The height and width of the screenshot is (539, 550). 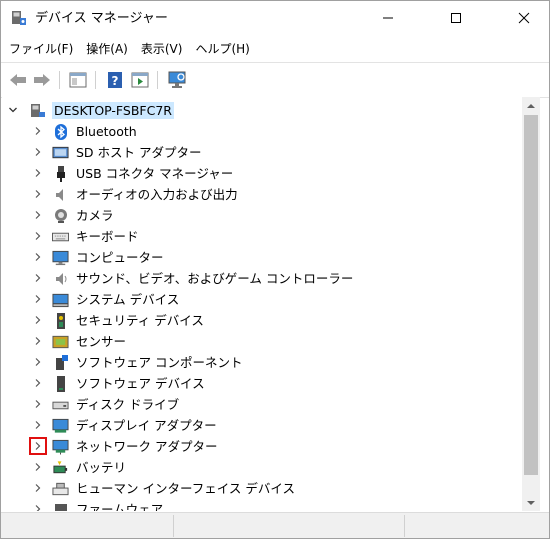 What do you see at coordinates (107, 49) in the screenshot?
I see `menu-action: 操作(A)` at bounding box center [107, 49].